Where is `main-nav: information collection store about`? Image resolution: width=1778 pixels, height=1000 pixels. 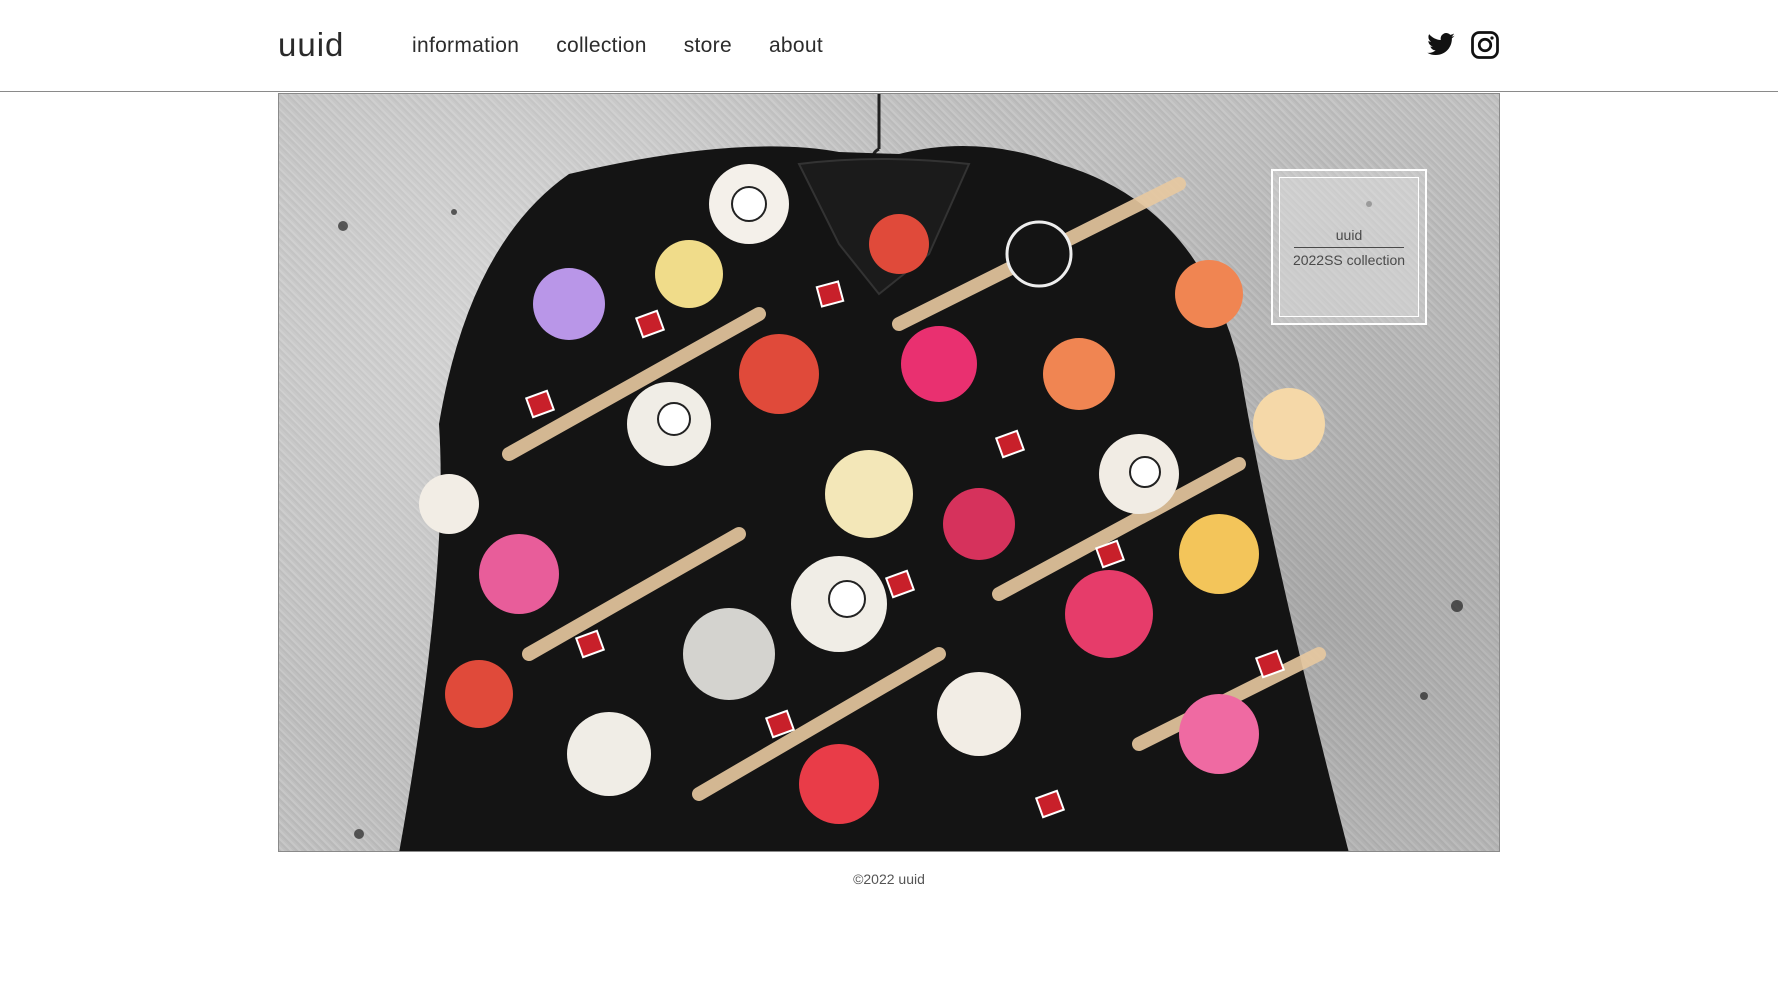 main-nav: information collection store about is located at coordinates (636, 46).